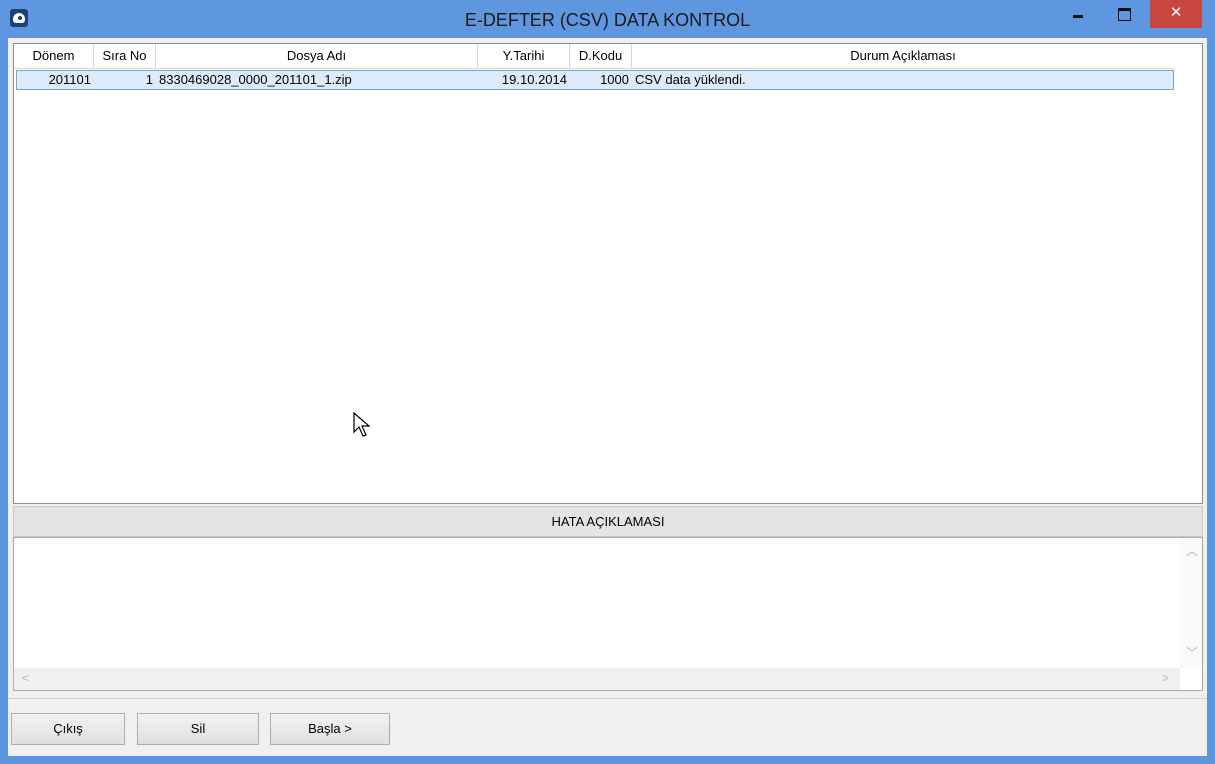 The image size is (1215, 764). What do you see at coordinates (524, 56) in the screenshot?
I see `col-header-y-tarihi: Y.Tarihi` at bounding box center [524, 56].